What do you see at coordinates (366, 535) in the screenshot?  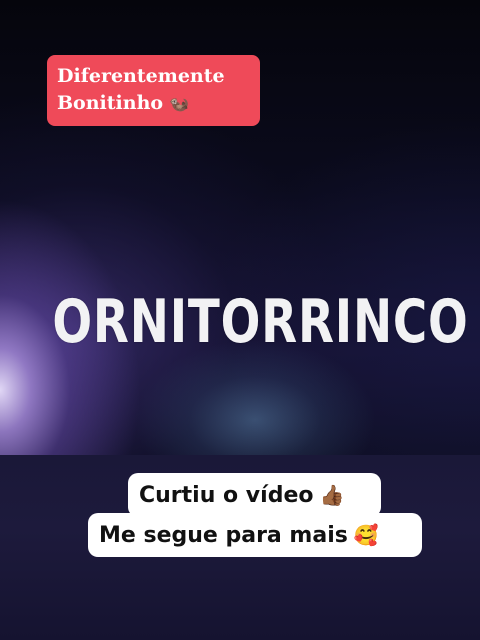 I see `smiling-hearts-emoji-icon: 🥰` at bounding box center [366, 535].